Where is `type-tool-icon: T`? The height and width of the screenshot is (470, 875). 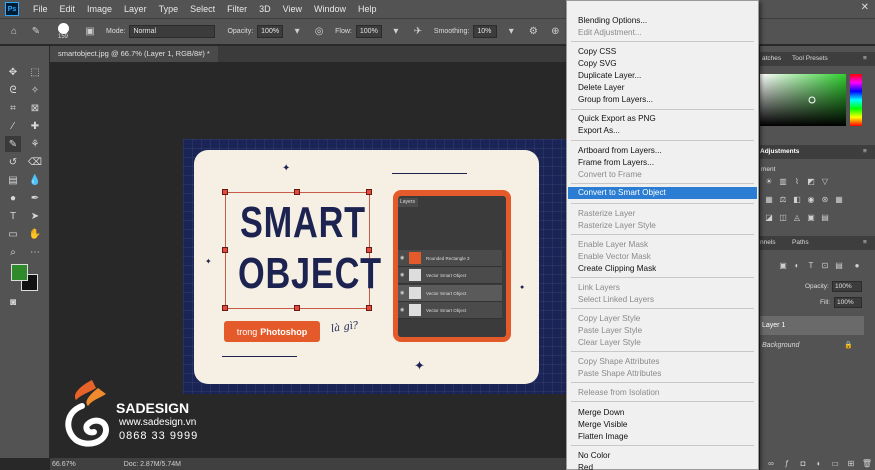
type-tool-icon: T is located at coordinates (13, 216).